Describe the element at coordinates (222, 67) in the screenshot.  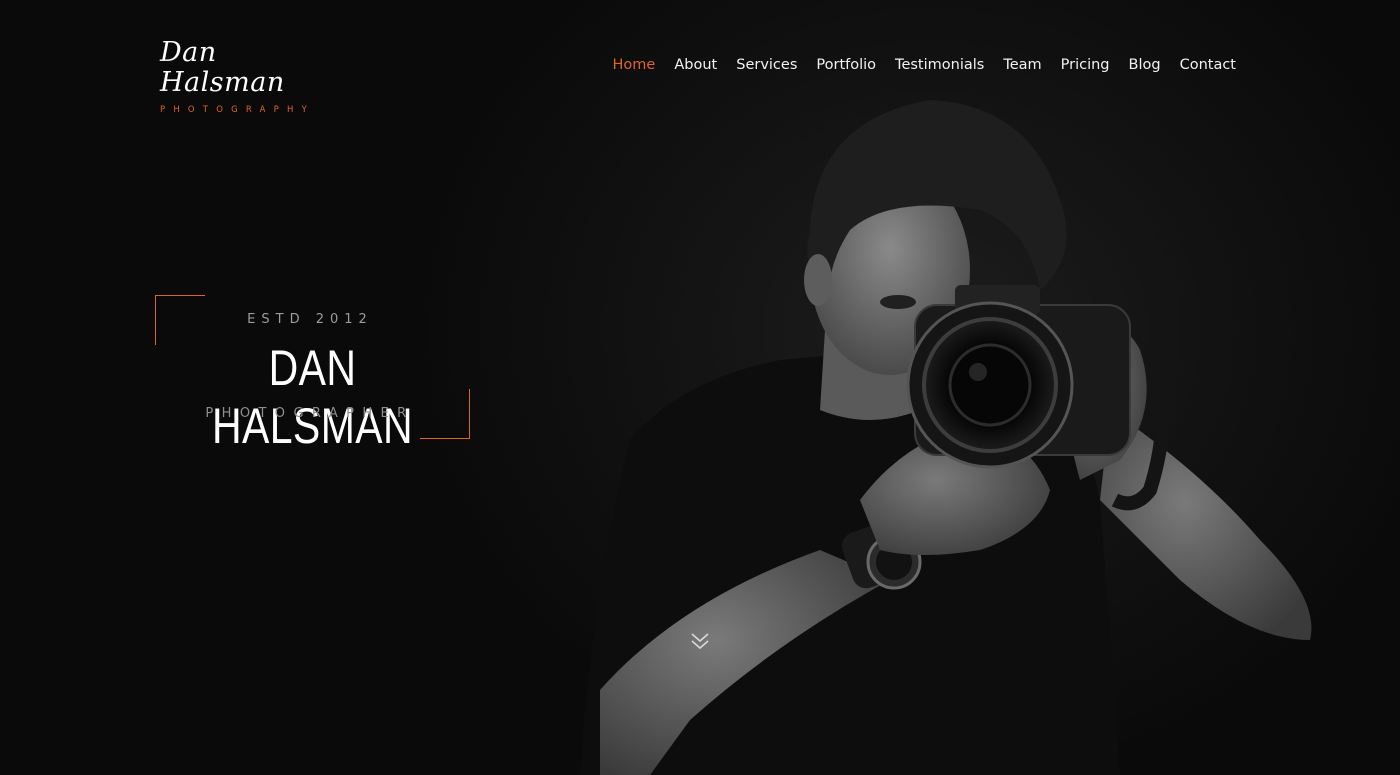
I see `brand-name: Dan Halsman` at that location.